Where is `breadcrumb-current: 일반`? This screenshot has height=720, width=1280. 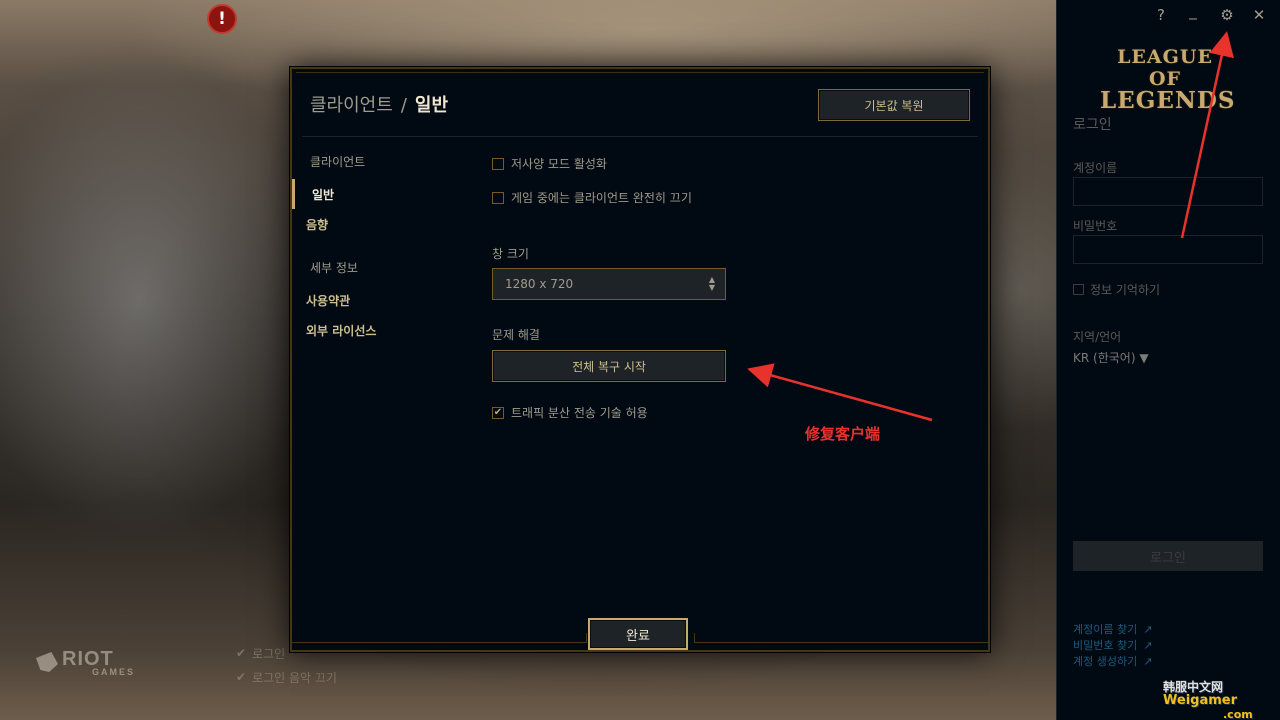
breadcrumb-current: 일반 is located at coordinates (431, 105).